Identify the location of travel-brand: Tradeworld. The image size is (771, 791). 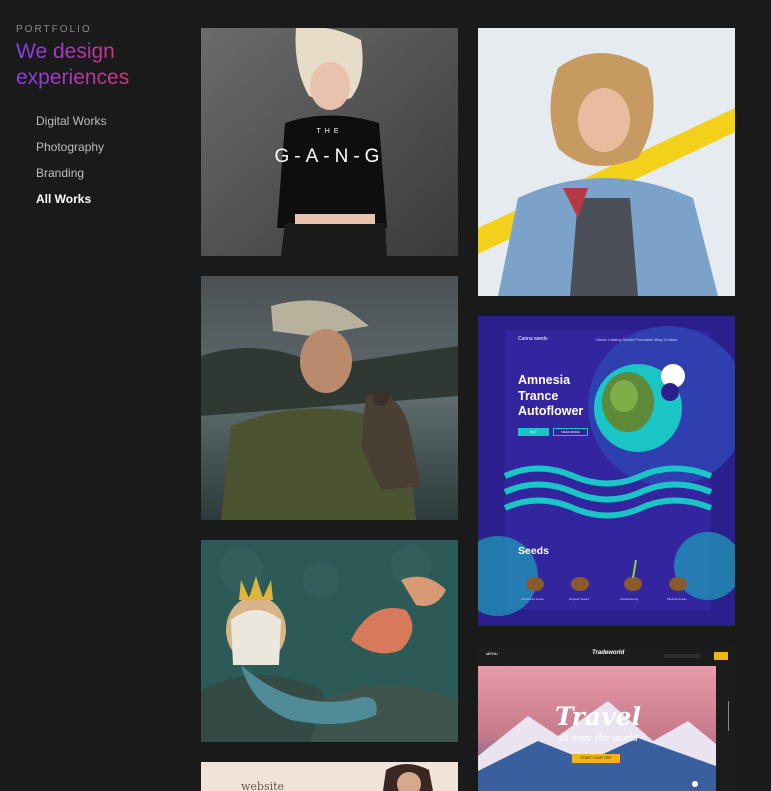
(608, 653).